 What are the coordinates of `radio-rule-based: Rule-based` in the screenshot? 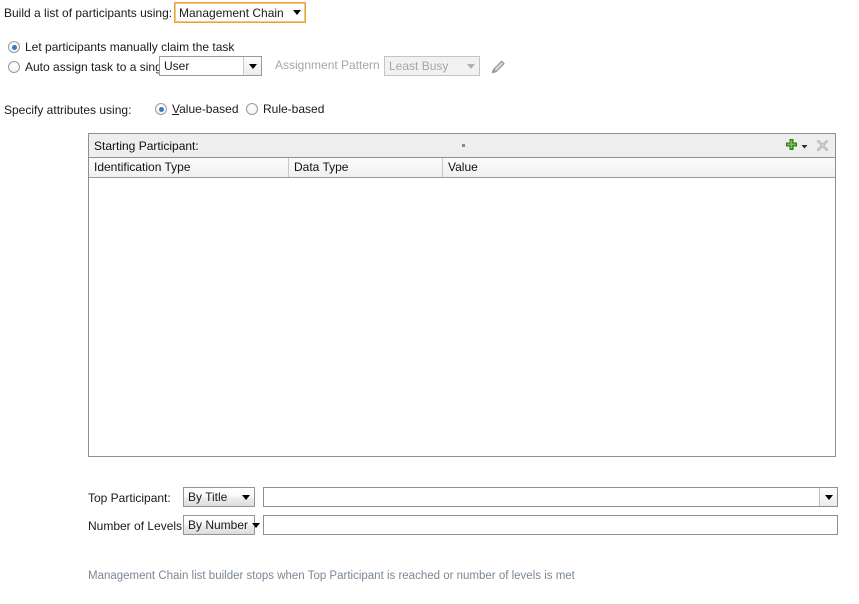 It's located at (285, 109).